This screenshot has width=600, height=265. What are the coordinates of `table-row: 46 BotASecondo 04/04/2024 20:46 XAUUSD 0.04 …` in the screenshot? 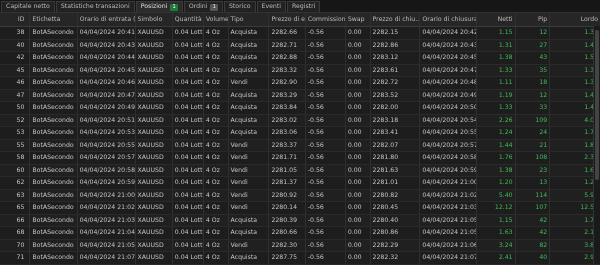 It's located at (300, 83).